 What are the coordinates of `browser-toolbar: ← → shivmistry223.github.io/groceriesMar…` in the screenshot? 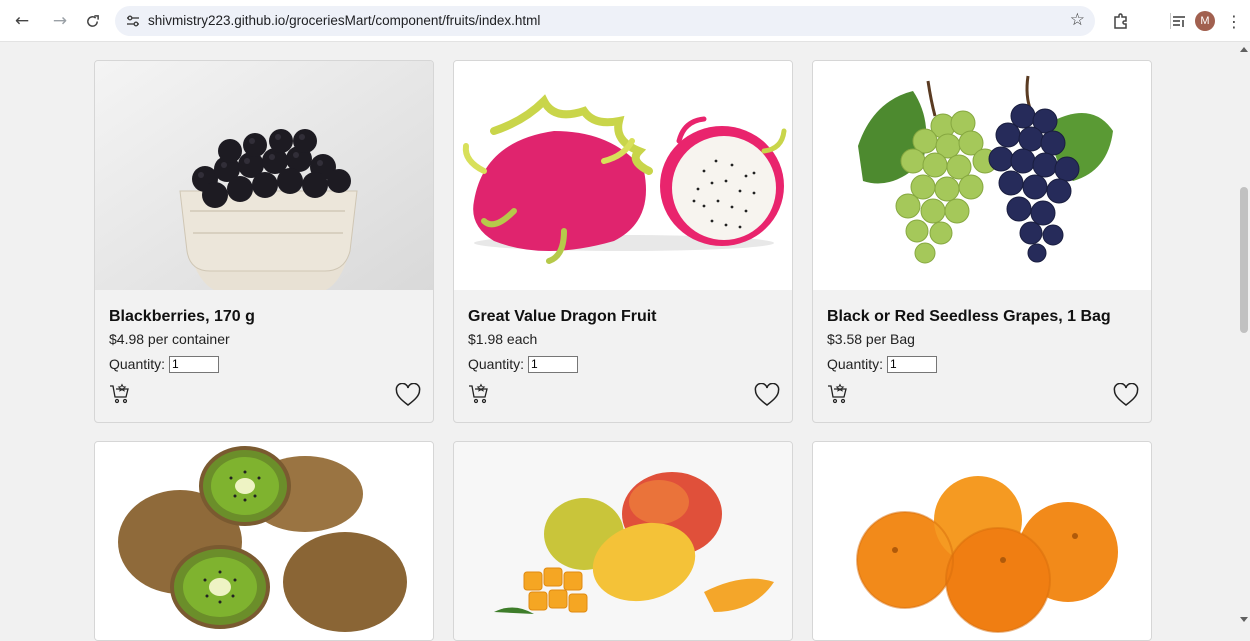 It's located at (625, 21).